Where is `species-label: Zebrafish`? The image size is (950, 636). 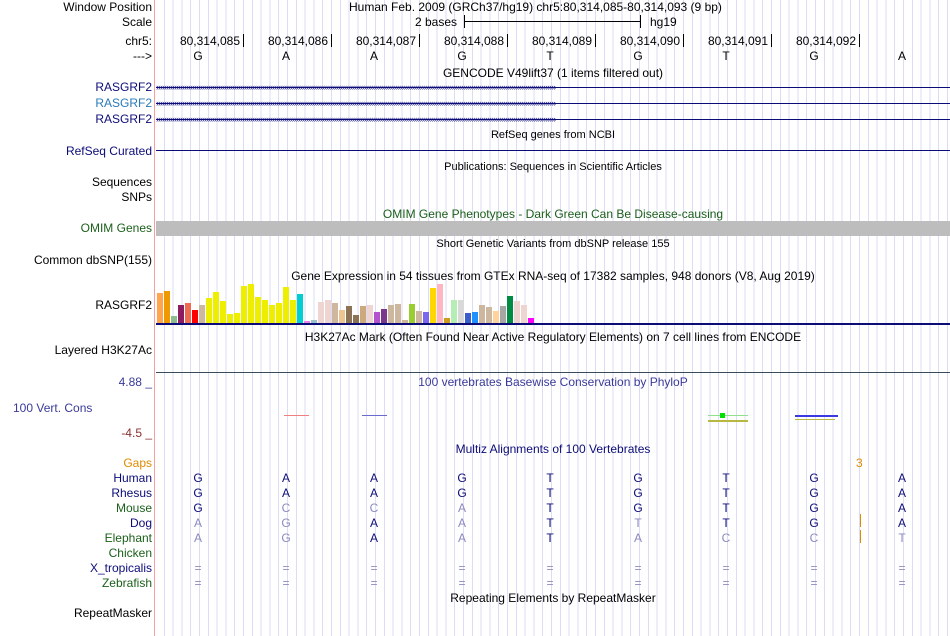 species-label: Zebrafish is located at coordinates (127, 583).